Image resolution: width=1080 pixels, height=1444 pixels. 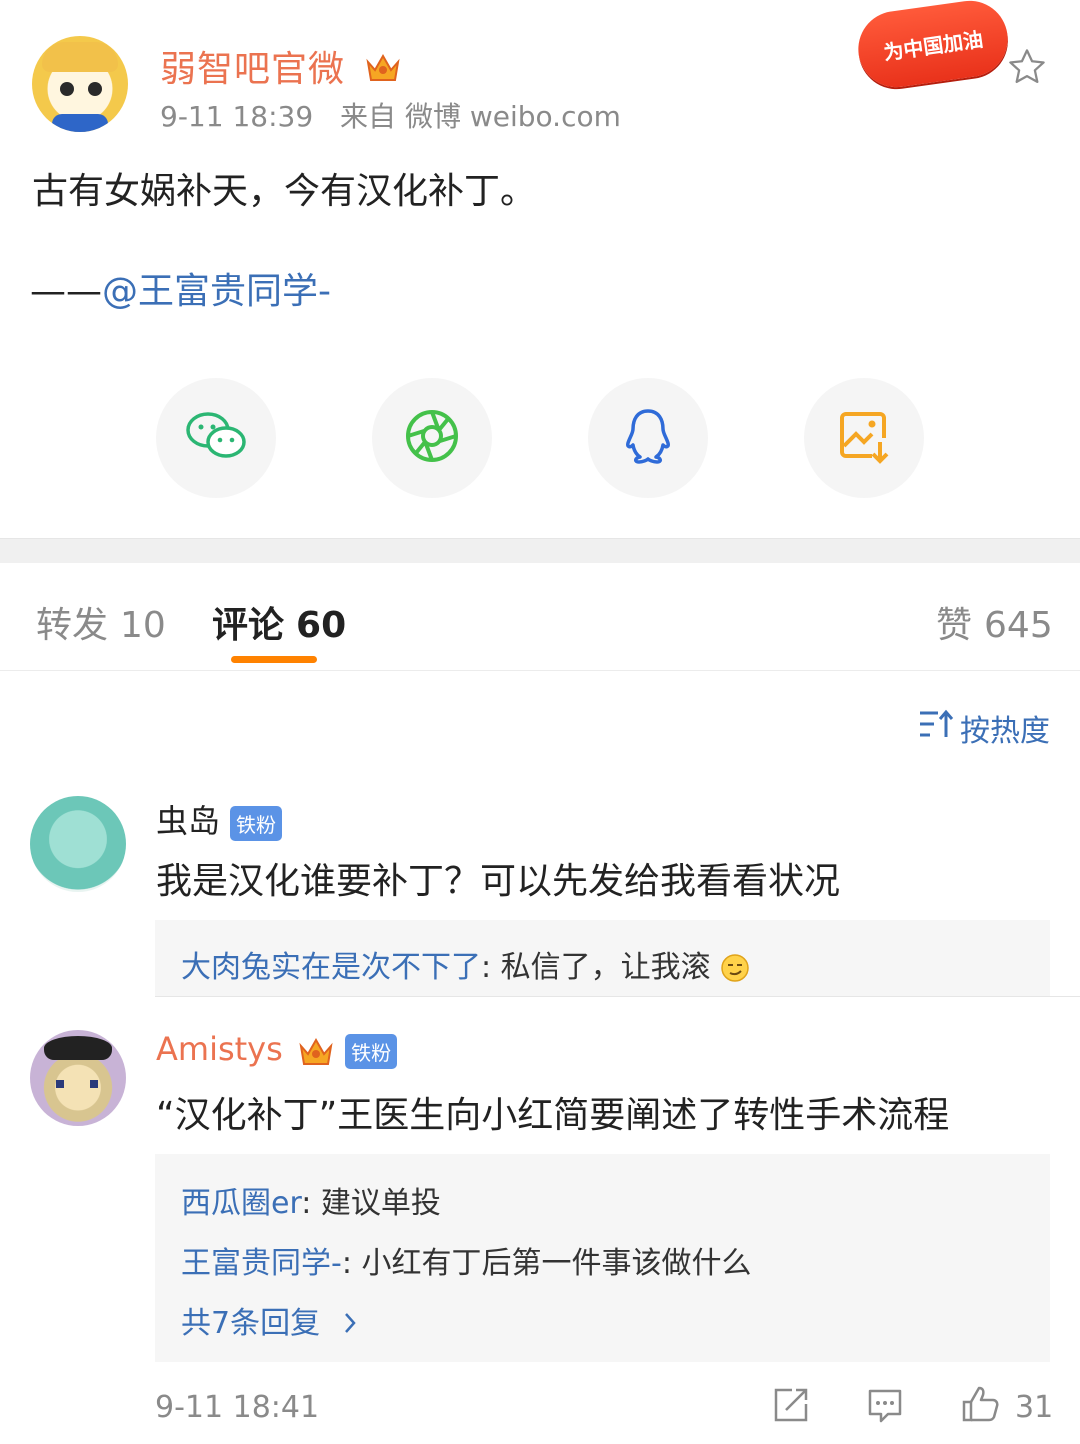 I want to click on reply-text: 小红有丁后第一件事该做什么, so click(x=556, y=1263).